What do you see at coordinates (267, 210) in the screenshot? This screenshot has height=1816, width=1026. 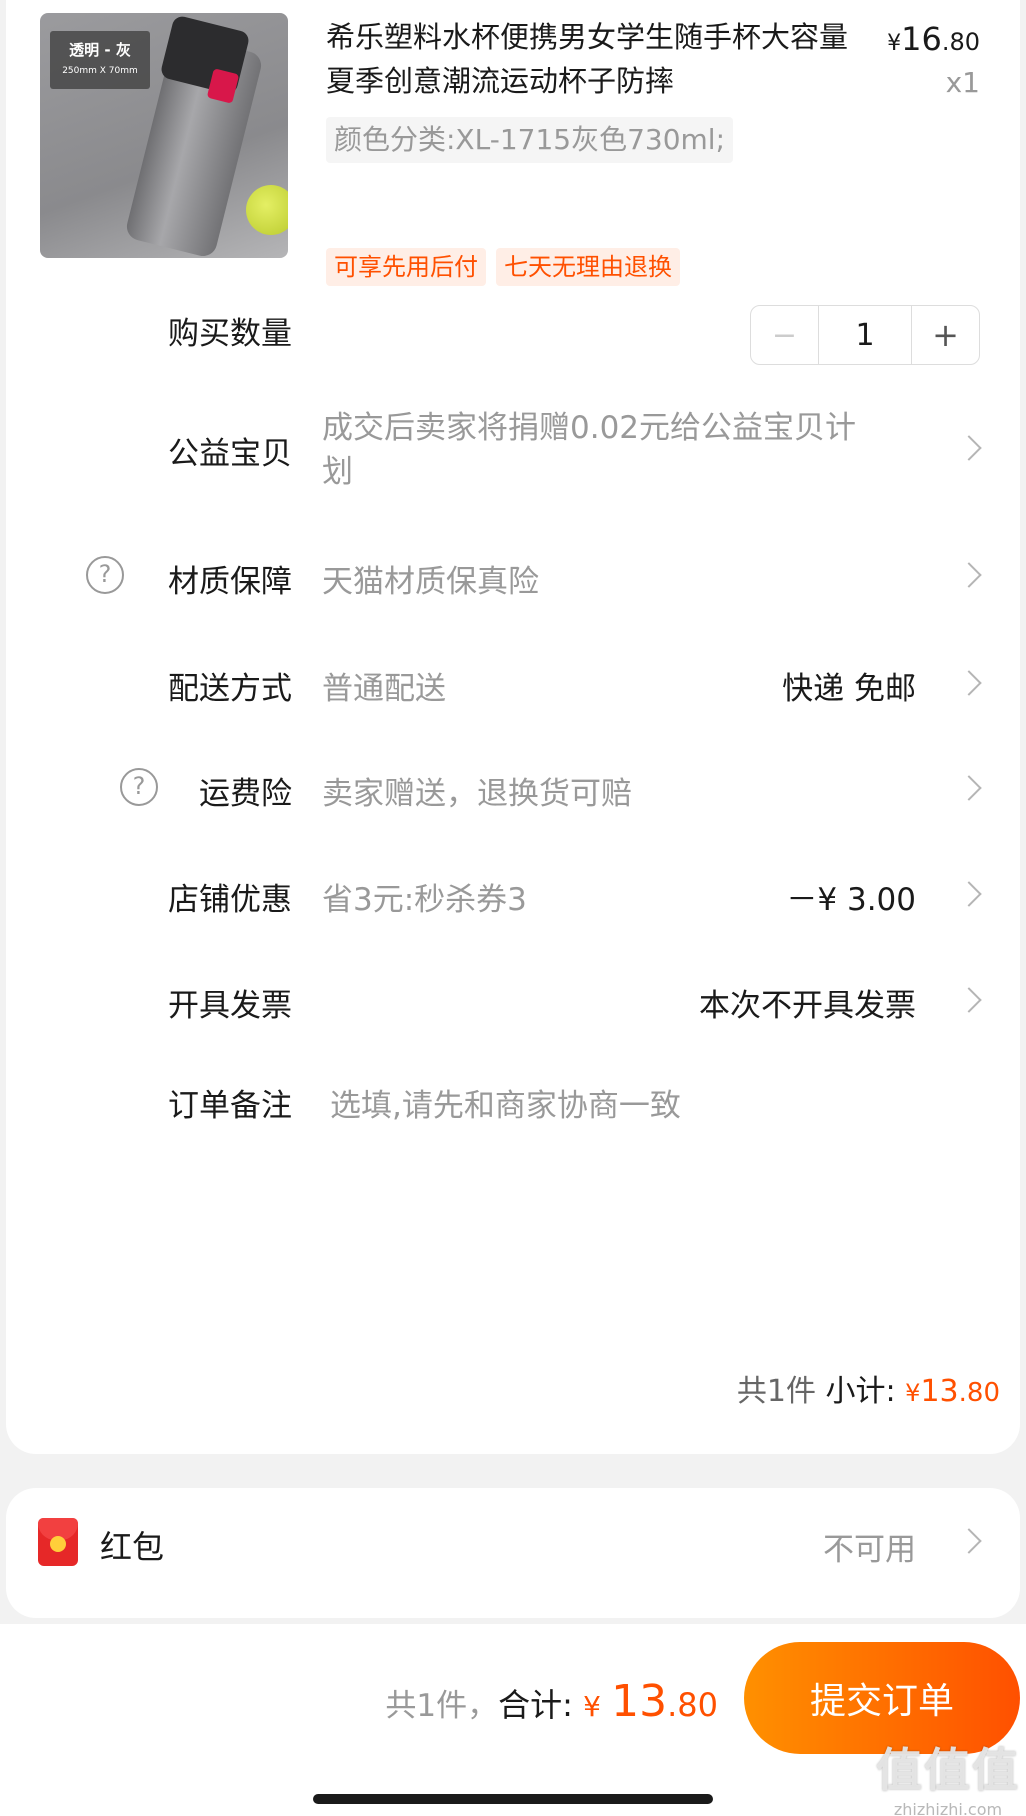 I see `tennis-ball-graphic` at bounding box center [267, 210].